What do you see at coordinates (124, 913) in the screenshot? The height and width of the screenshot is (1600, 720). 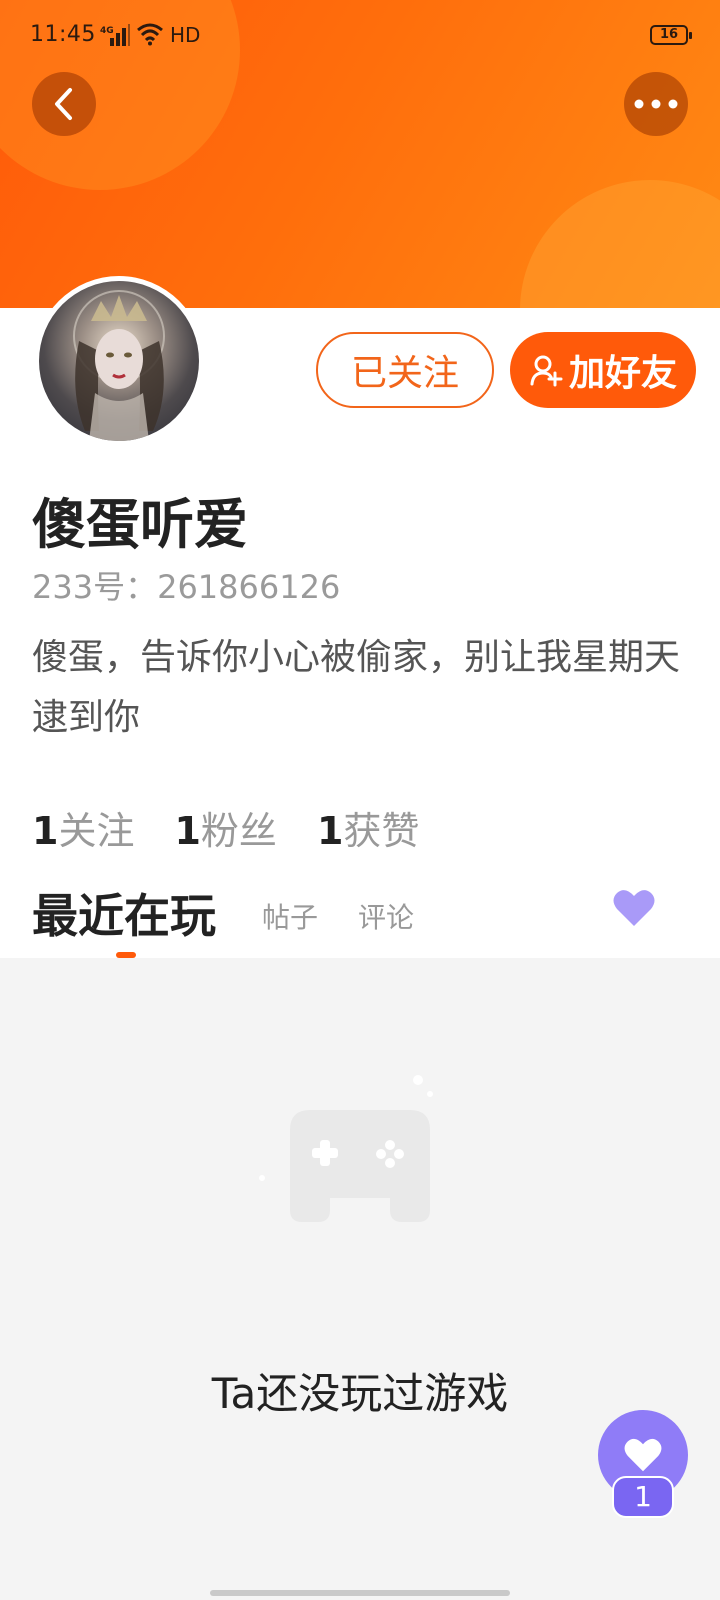 I see `tab-recently-played: 最近在玩` at bounding box center [124, 913].